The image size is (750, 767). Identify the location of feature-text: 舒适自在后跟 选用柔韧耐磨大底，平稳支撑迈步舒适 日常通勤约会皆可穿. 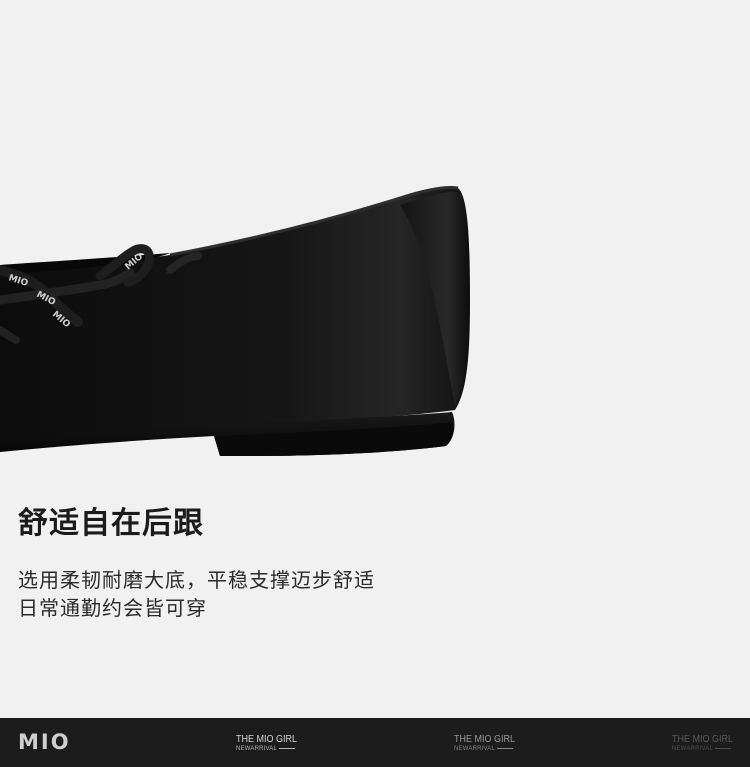
(368, 563).